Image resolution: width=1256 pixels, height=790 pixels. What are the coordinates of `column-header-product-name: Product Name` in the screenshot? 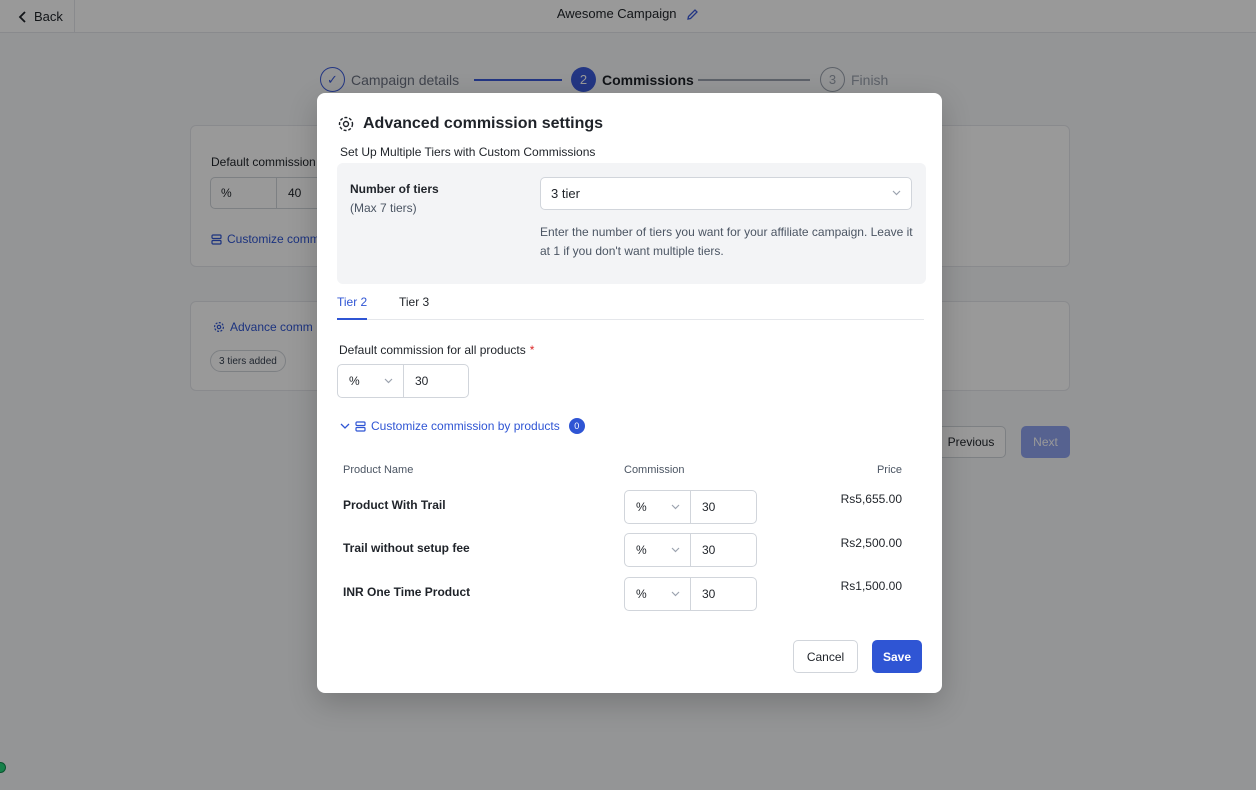 It's located at (378, 470).